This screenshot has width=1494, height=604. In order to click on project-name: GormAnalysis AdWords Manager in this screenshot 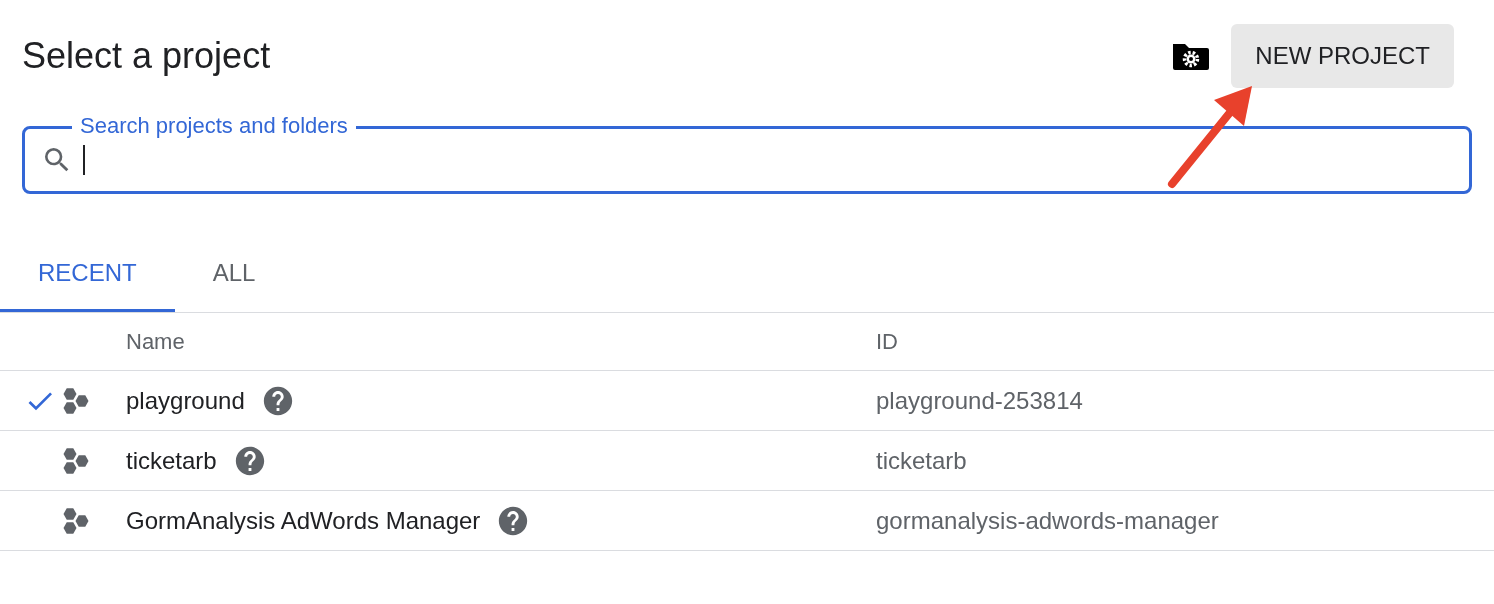, I will do `click(303, 520)`.